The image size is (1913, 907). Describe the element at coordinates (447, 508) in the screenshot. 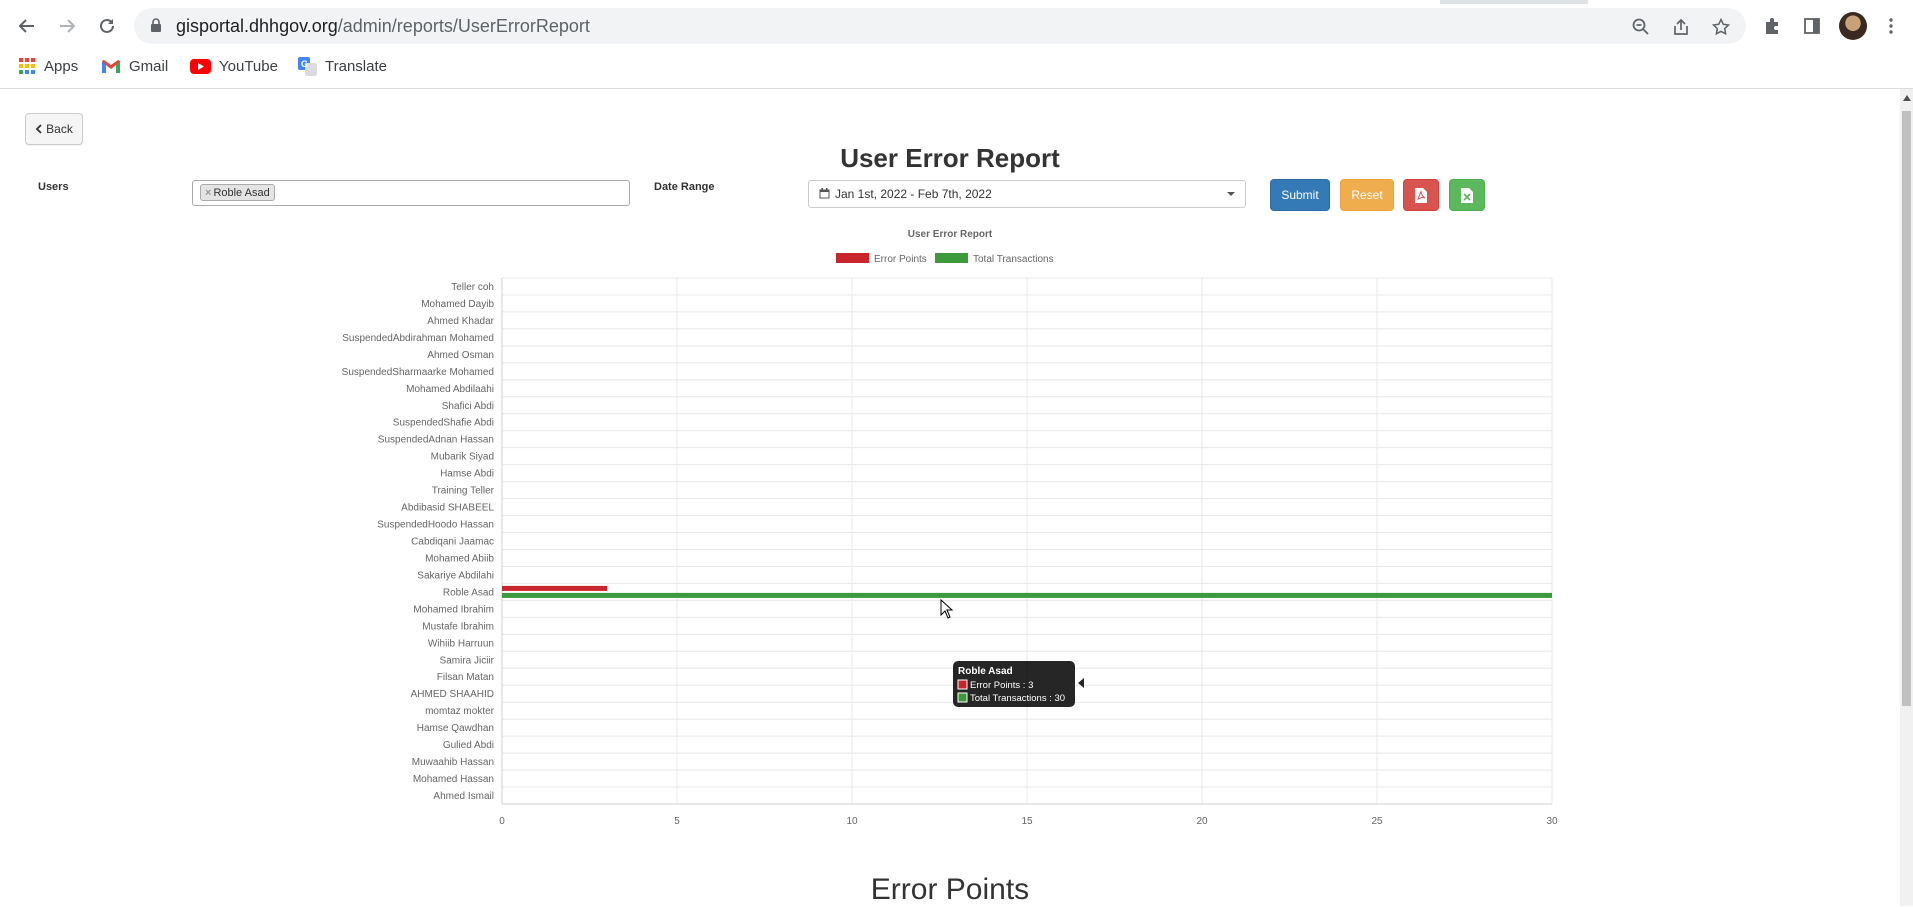

I see `y-tick-label: Abdibasid SHABEEL` at that location.